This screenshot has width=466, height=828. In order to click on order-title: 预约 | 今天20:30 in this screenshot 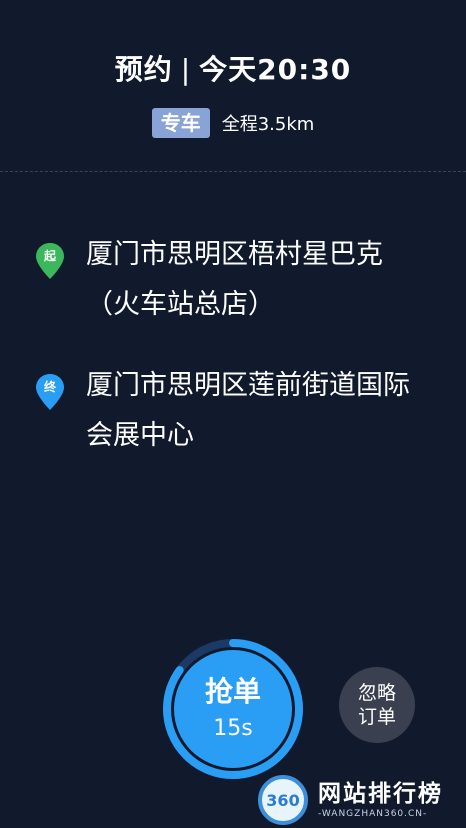, I will do `click(233, 70)`.